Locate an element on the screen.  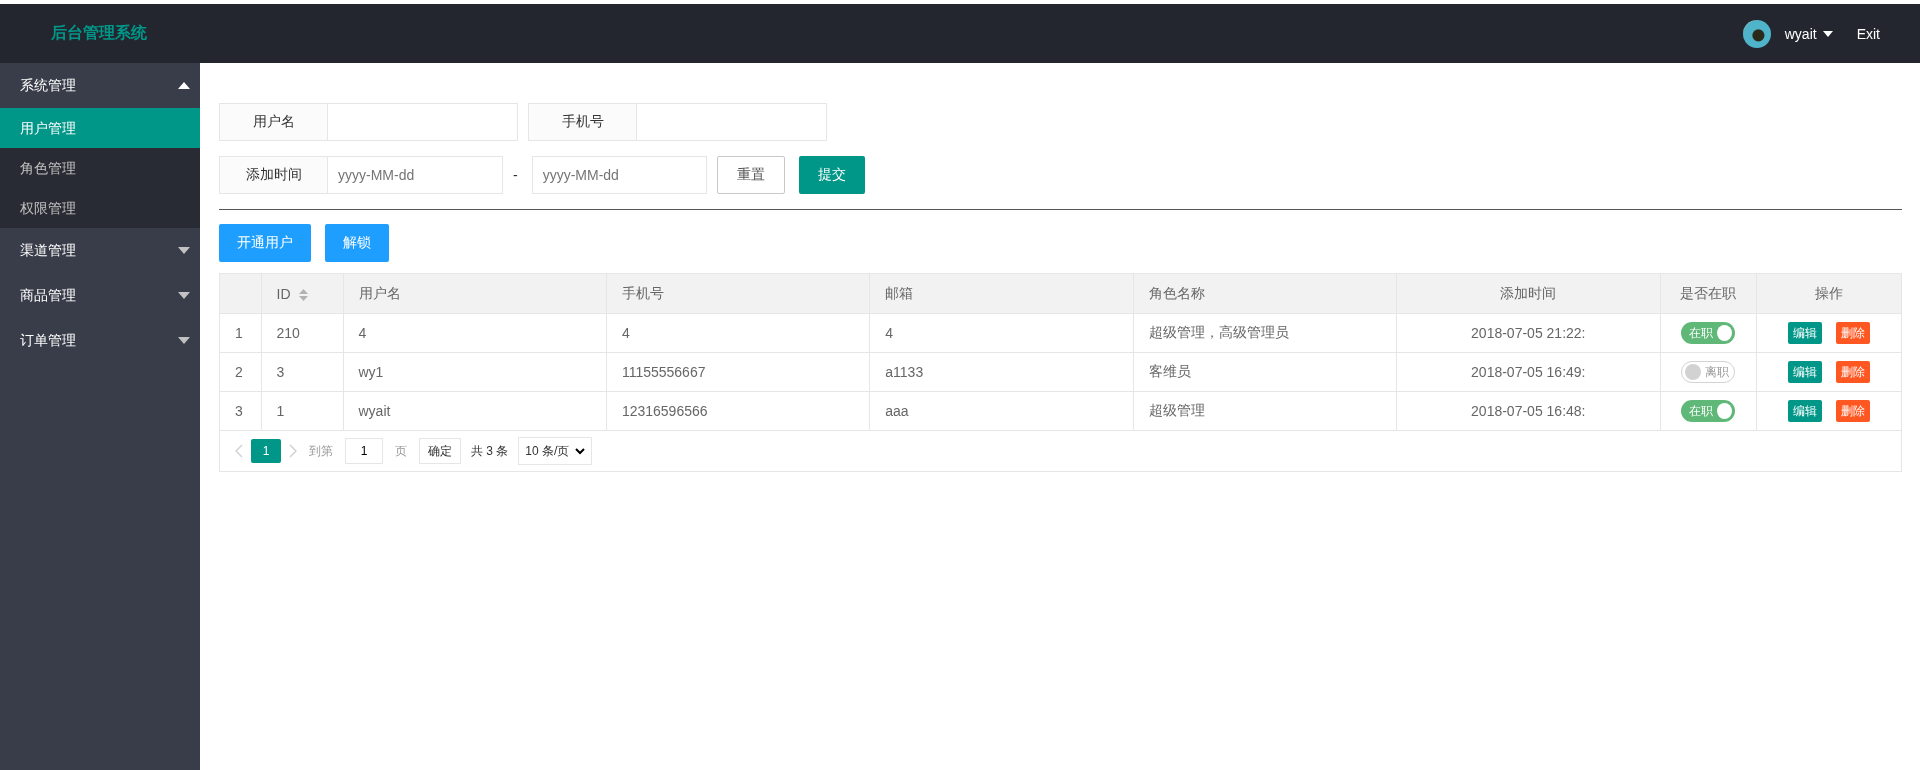
avatar-icon is located at coordinates (1756, 33).